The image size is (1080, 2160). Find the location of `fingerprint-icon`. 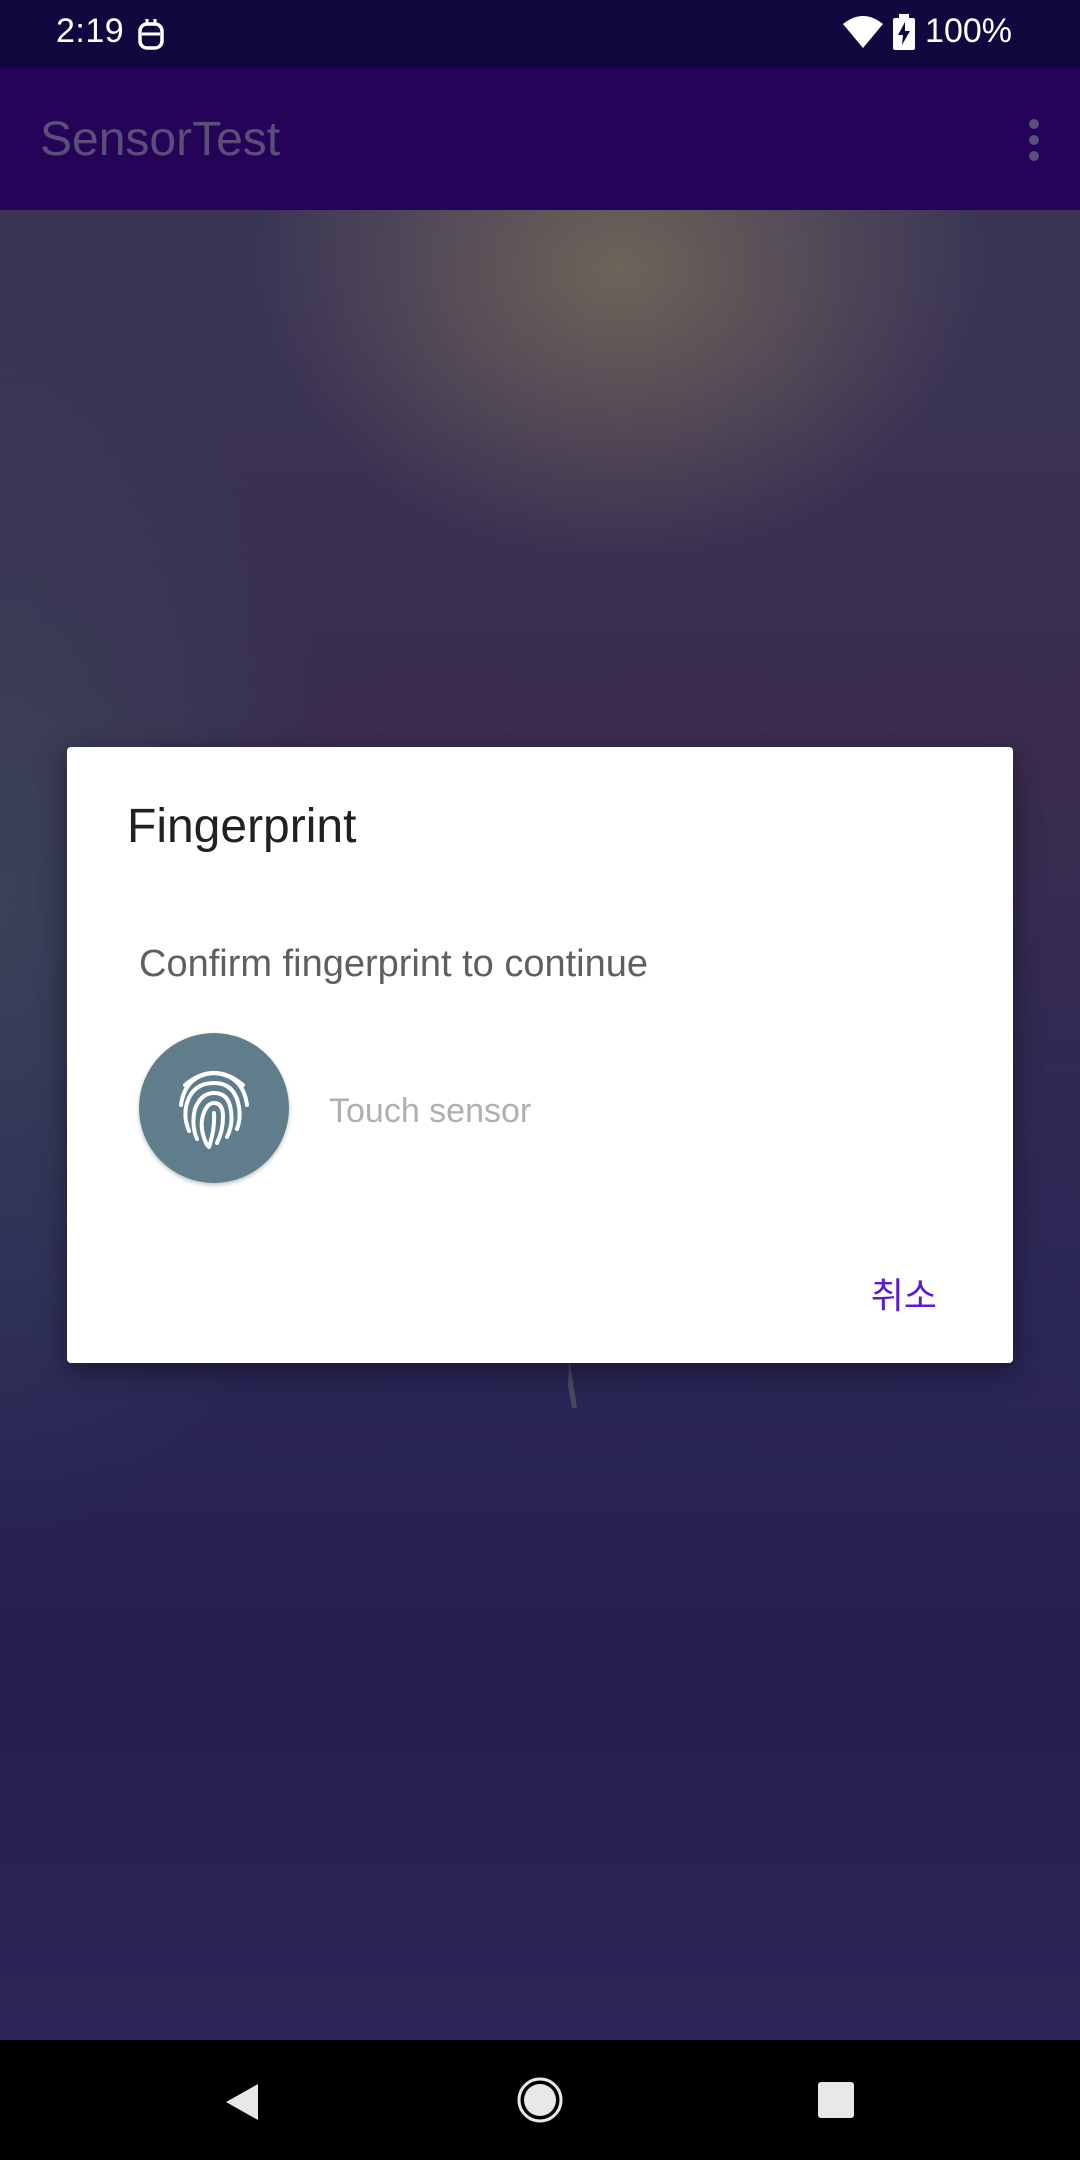

fingerprint-icon is located at coordinates (214, 1109).